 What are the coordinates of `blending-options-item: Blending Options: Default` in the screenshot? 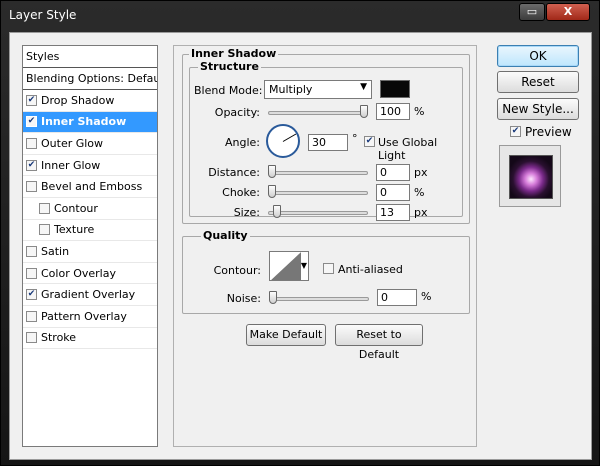 It's located at (90, 79).